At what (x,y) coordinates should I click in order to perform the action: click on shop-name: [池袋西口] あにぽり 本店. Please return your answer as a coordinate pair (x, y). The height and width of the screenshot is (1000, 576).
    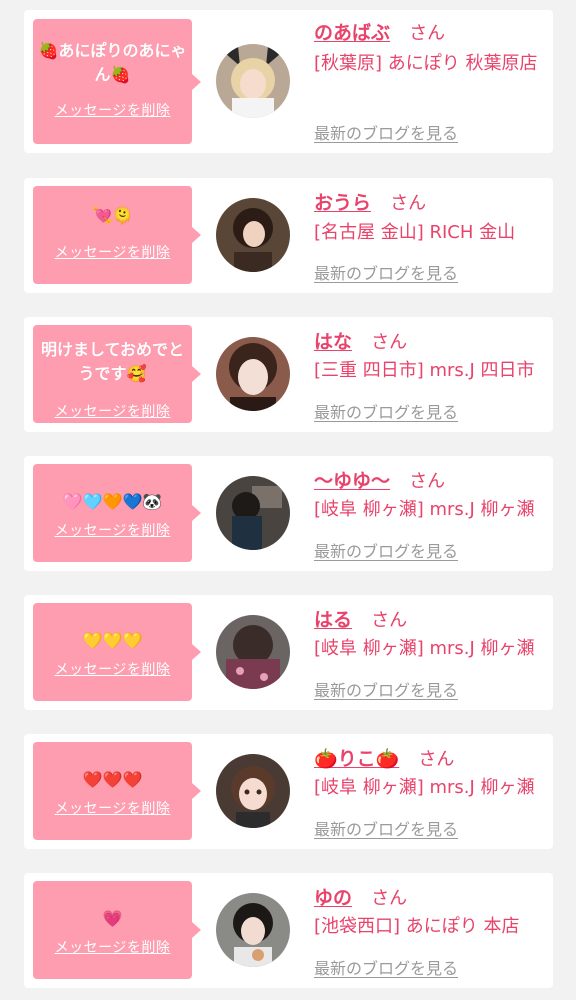
    Looking at the image, I should click on (417, 926).